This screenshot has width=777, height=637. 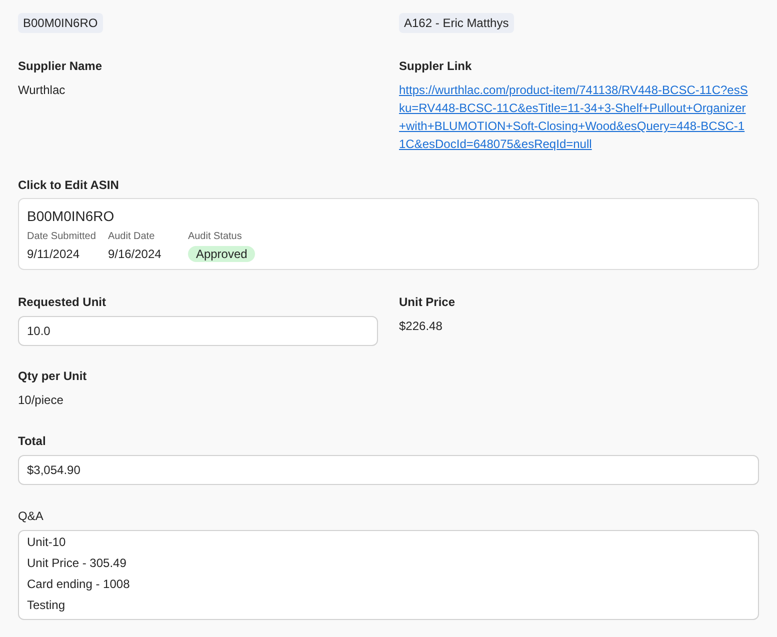 What do you see at coordinates (42, 90) in the screenshot?
I see `supplier-name: Wurthlac` at bounding box center [42, 90].